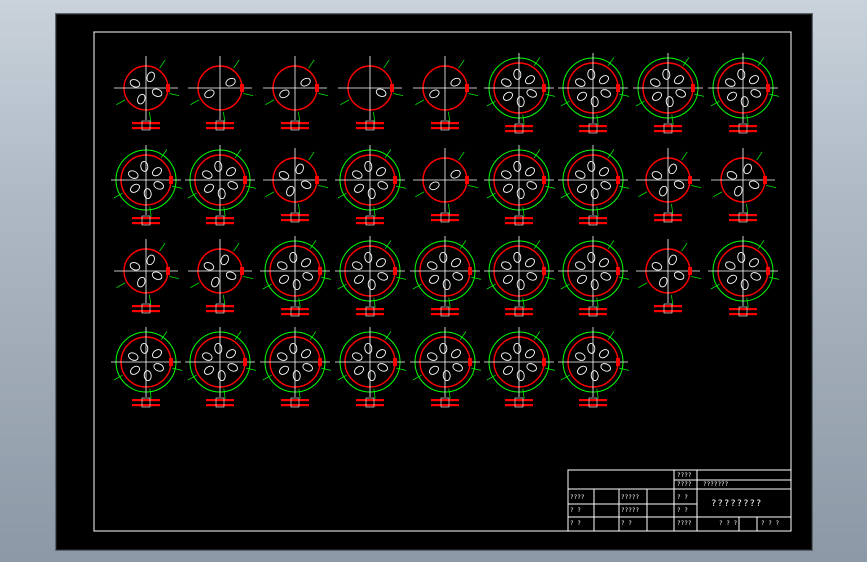 This screenshot has width=867, height=562. Describe the element at coordinates (684, 475) in the screenshot. I see `title-block-label: ????` at that location.